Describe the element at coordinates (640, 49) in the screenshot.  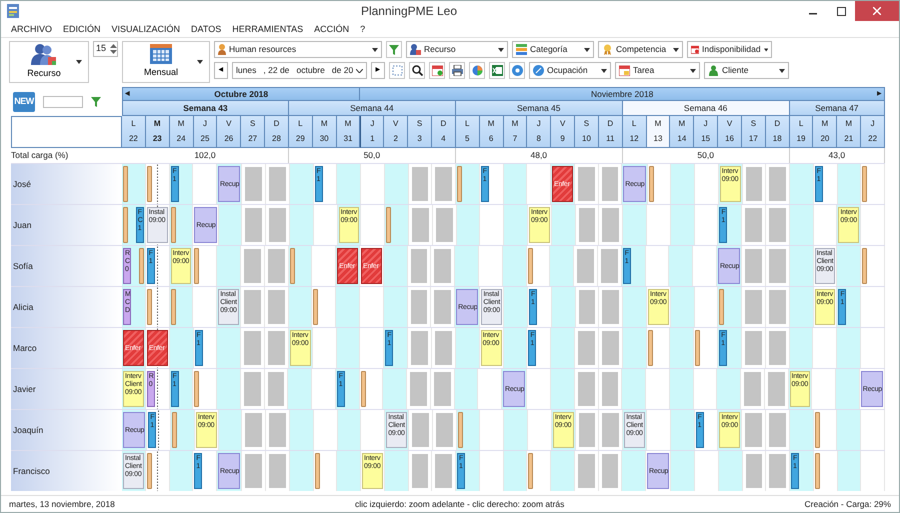
I see `filter-dropdown: Competencia` at that location.